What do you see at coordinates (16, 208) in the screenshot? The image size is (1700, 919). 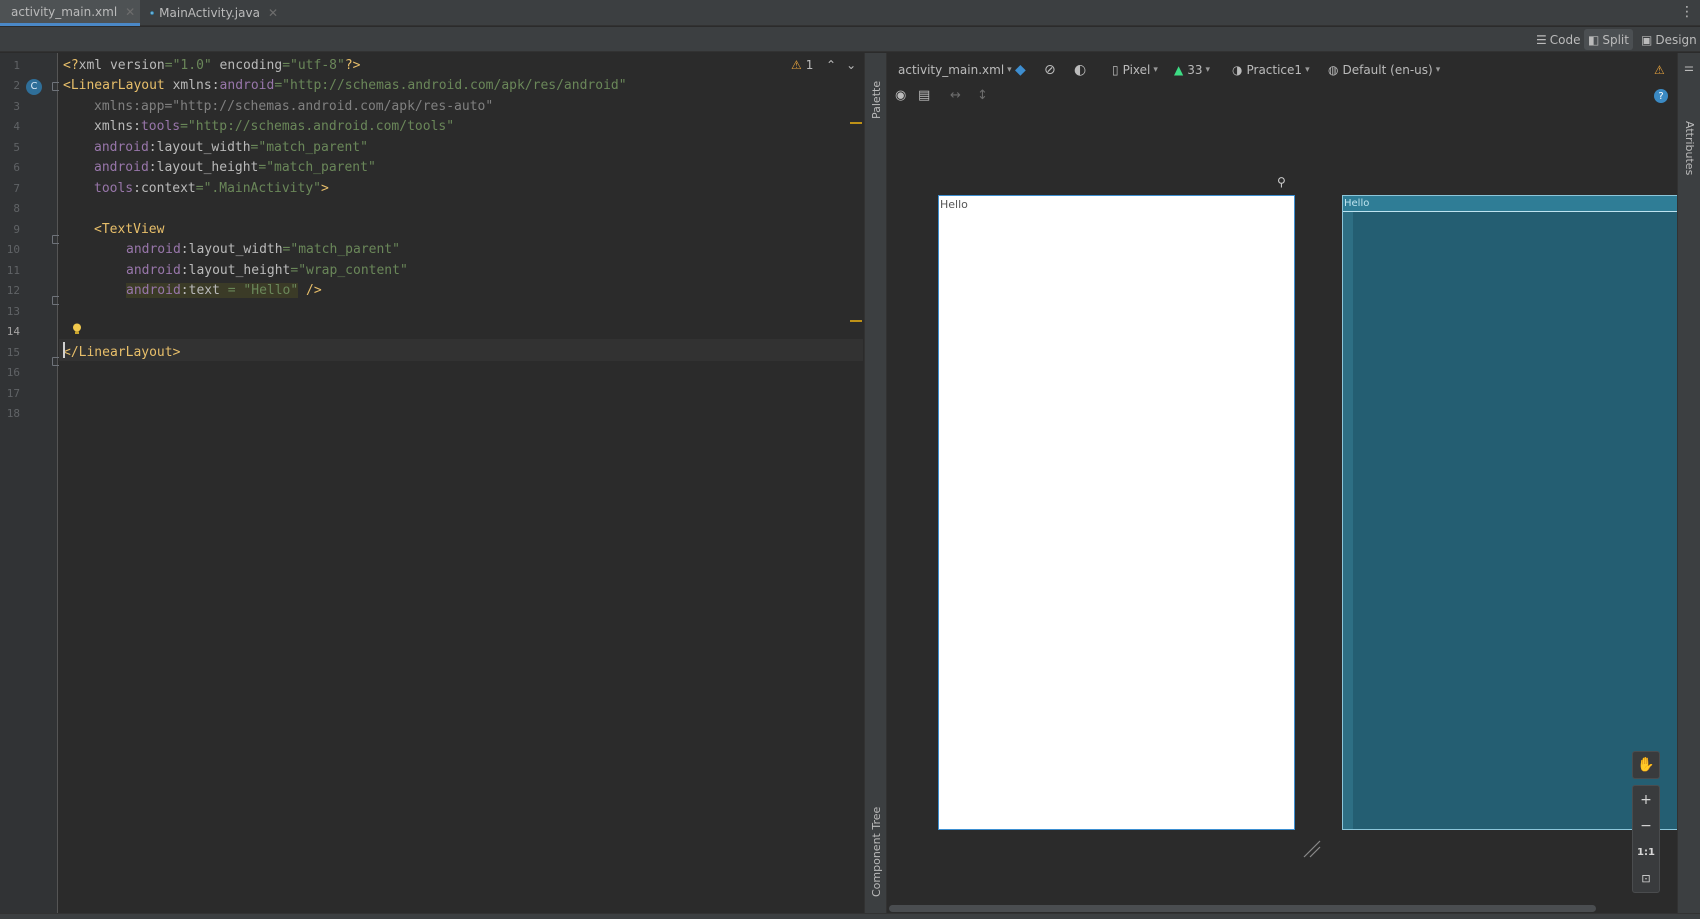 I see `line-number: 8` at bounding box center [16, 208].